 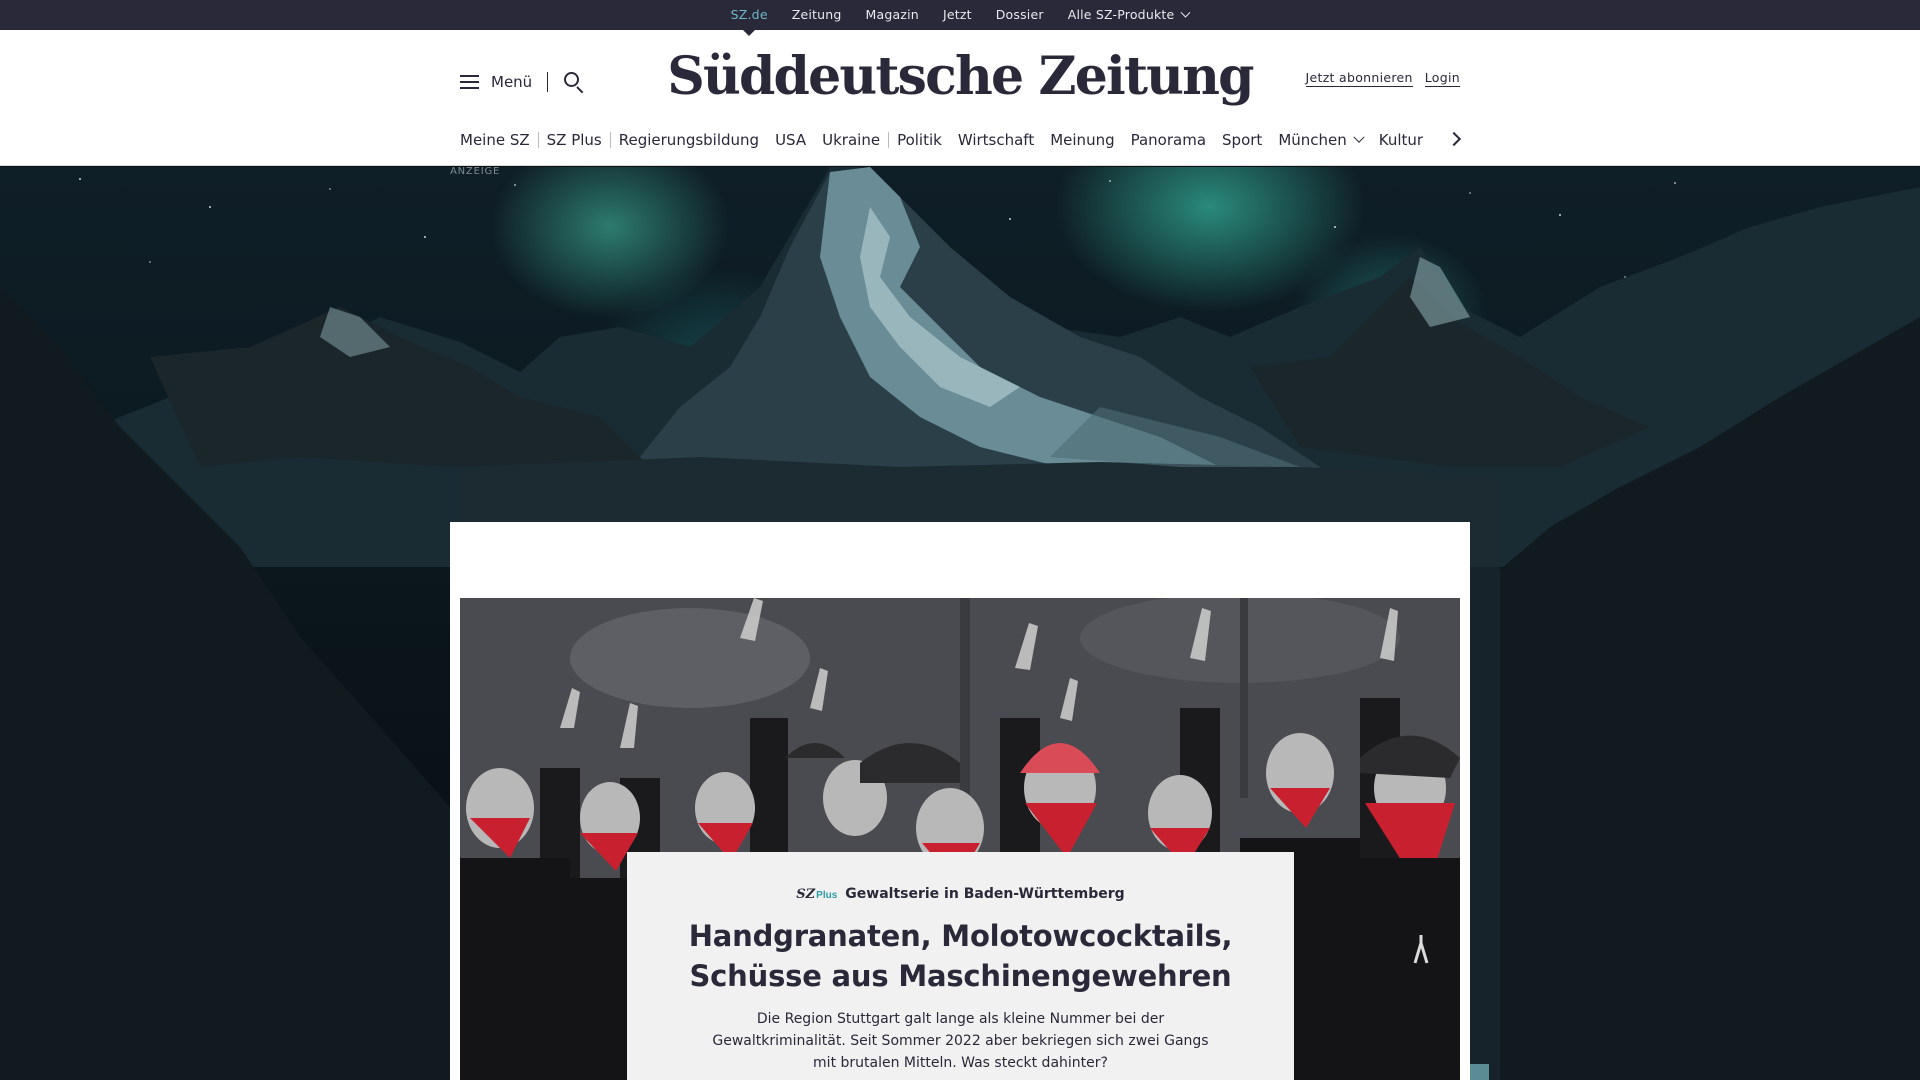 What do you see at coordinates (1401, 140) in the screenshot?
I see `nav-item-kultur: Kultur` at bounding box center [1401, 140].